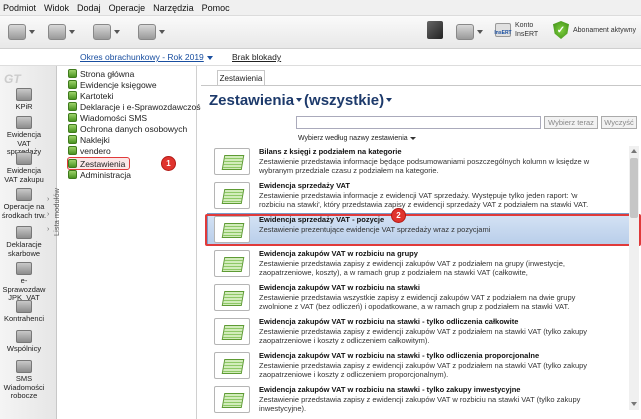 The height and width of the screenshot is (419, 641). I want to click on module-srodki-trwale: Operacje na środkach trw., so click(24, 204).